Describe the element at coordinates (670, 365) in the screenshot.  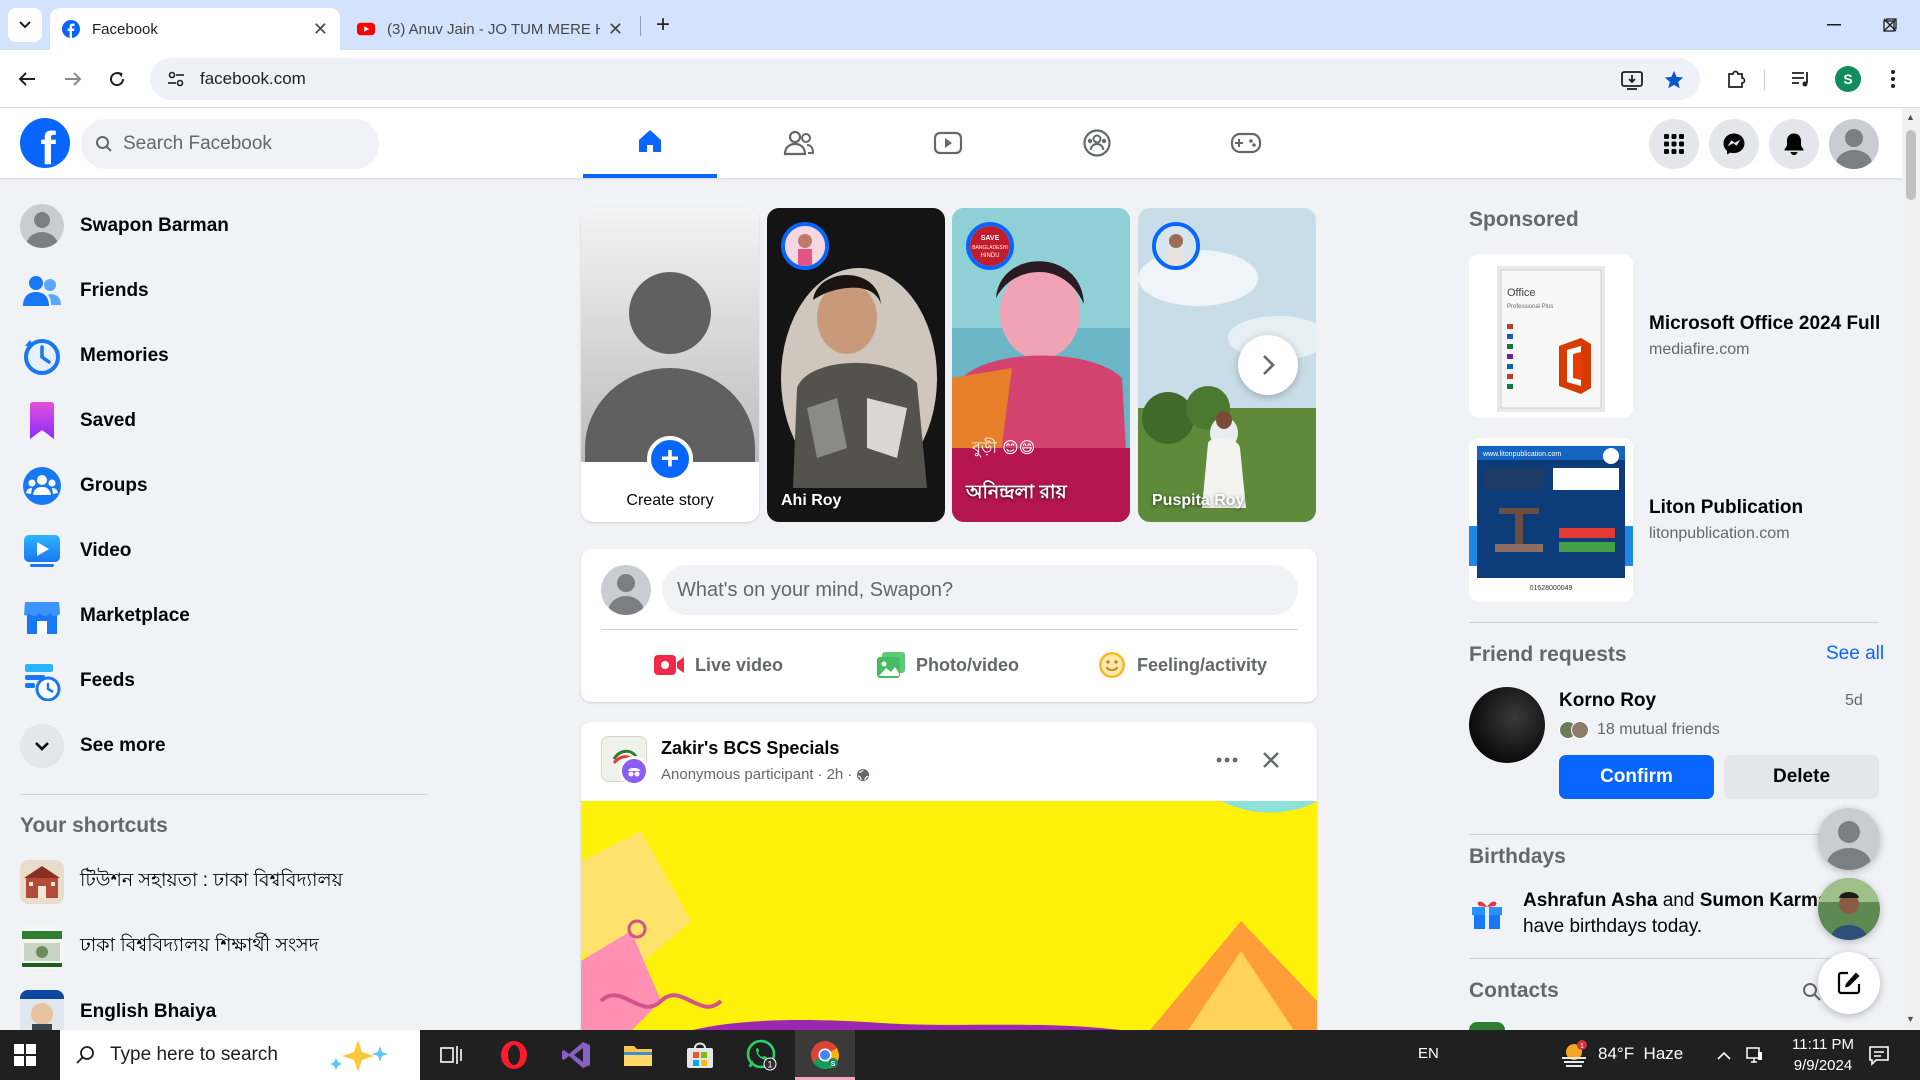
I see `create-story-card: + Create story` at that location.